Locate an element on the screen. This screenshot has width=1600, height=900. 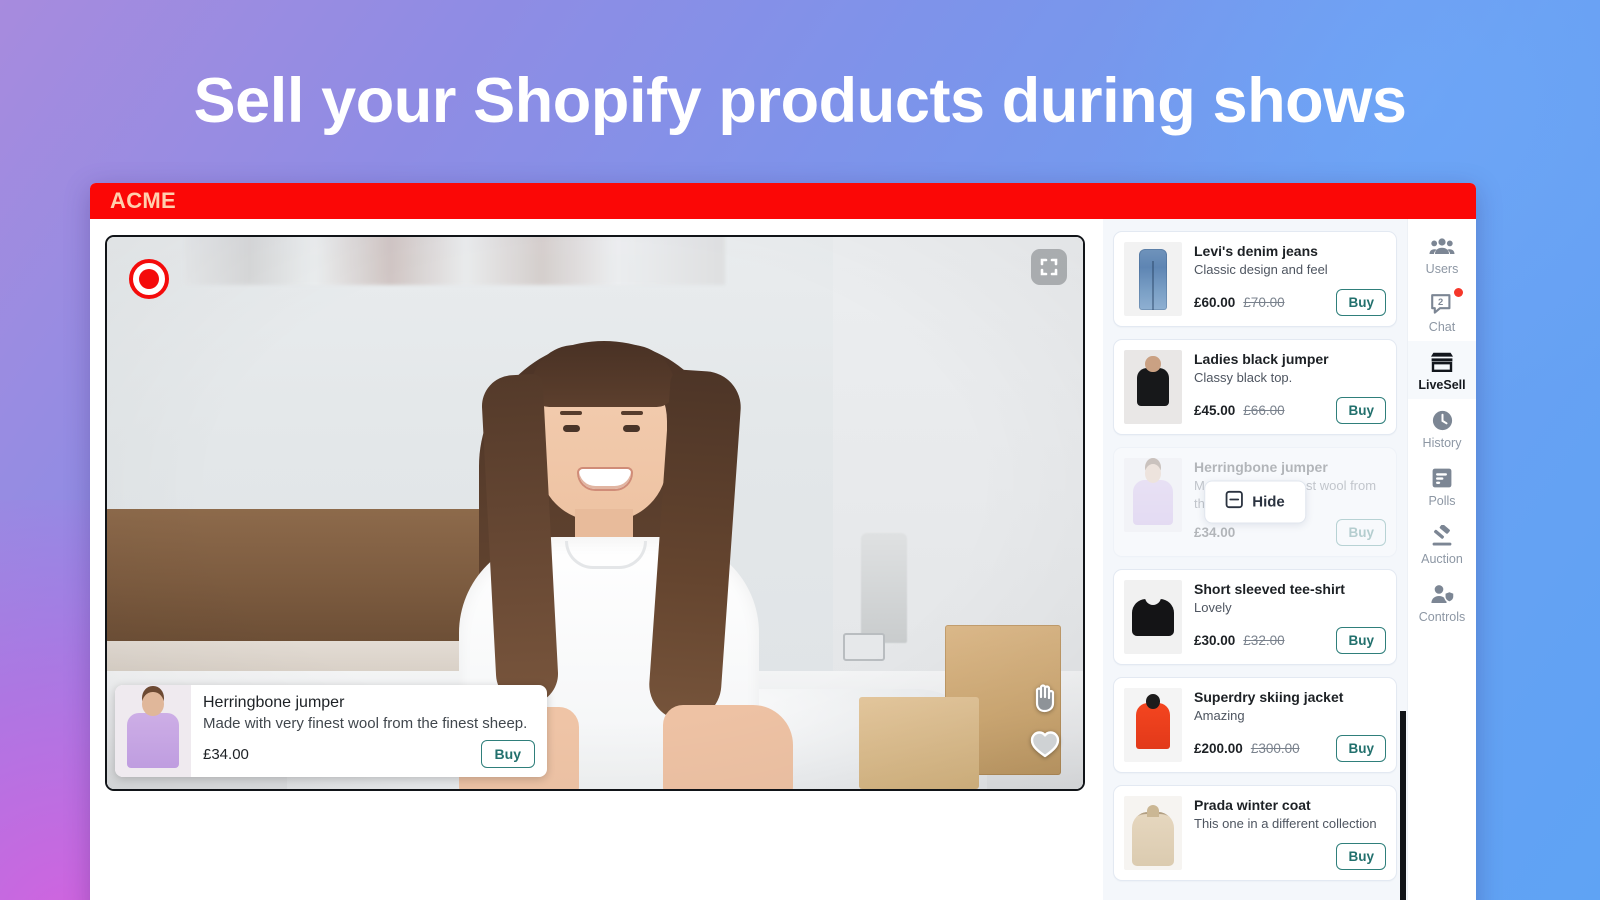
sidebar-item-label: Chat is located at coordinates (1442, 327).